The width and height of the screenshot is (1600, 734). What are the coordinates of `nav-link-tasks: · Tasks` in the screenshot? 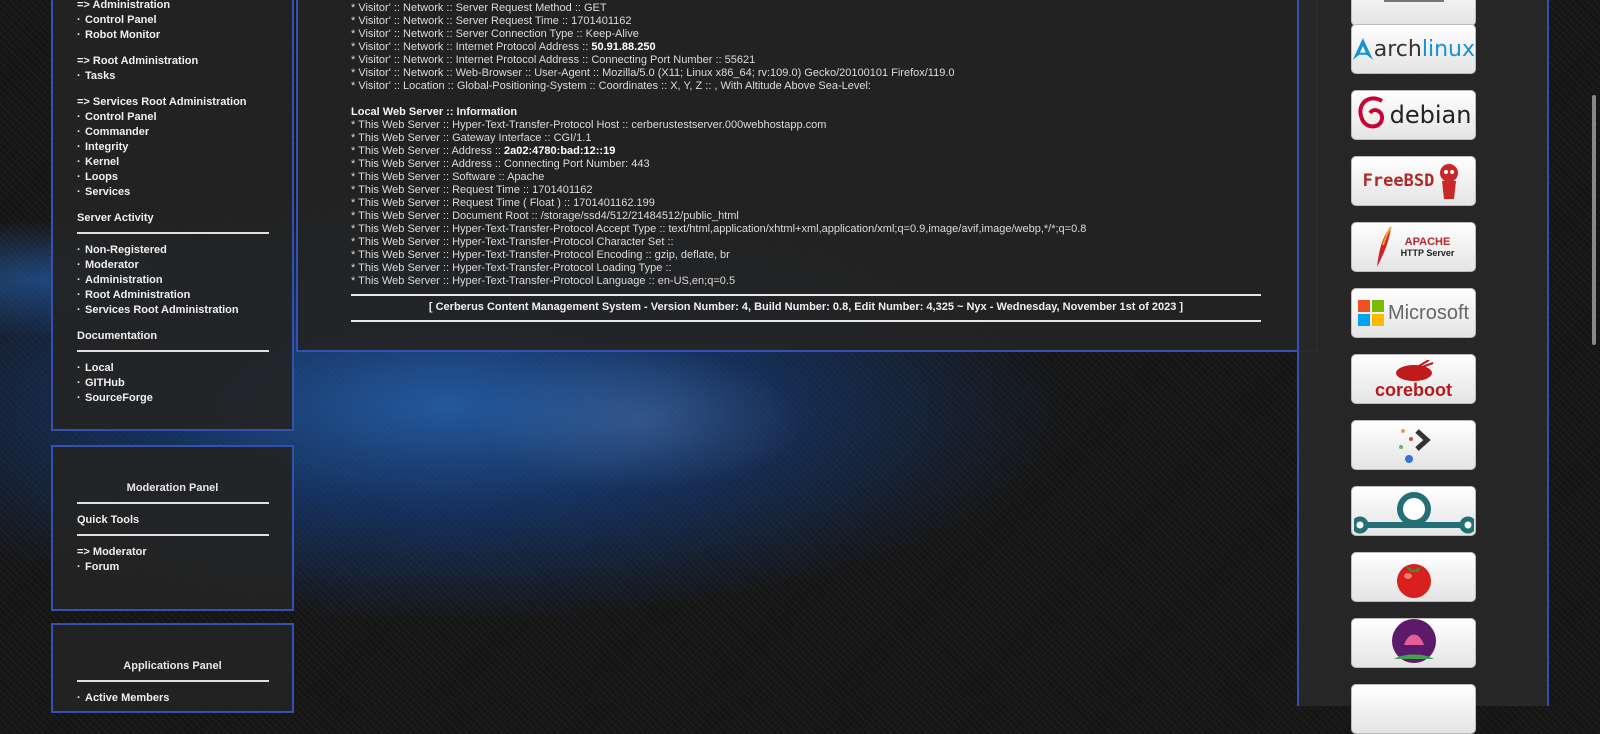 It's located at (172, 76).